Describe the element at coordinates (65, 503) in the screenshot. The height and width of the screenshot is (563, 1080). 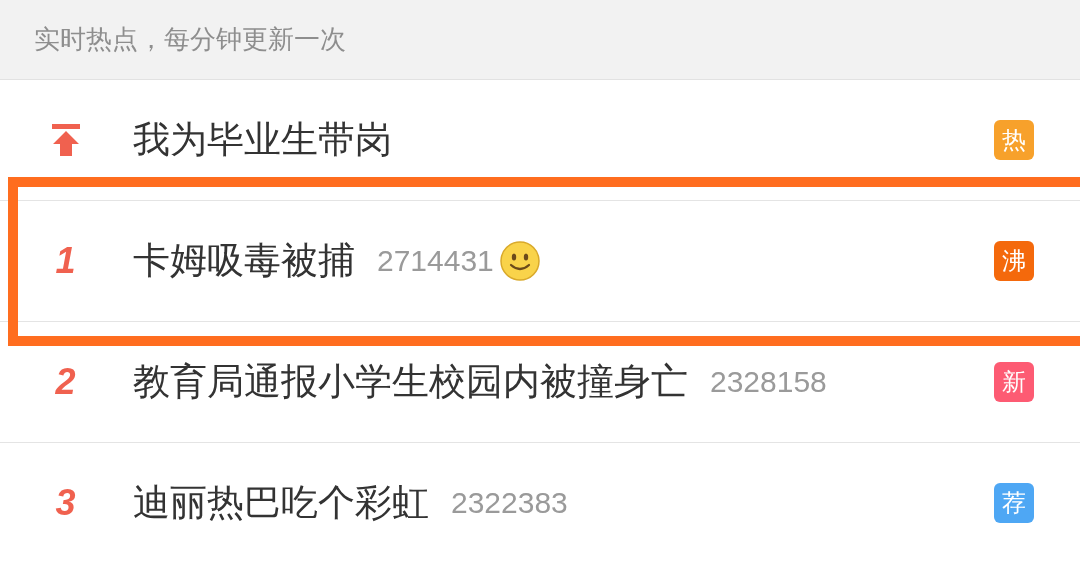
I see `rank-number: 3` at that location.